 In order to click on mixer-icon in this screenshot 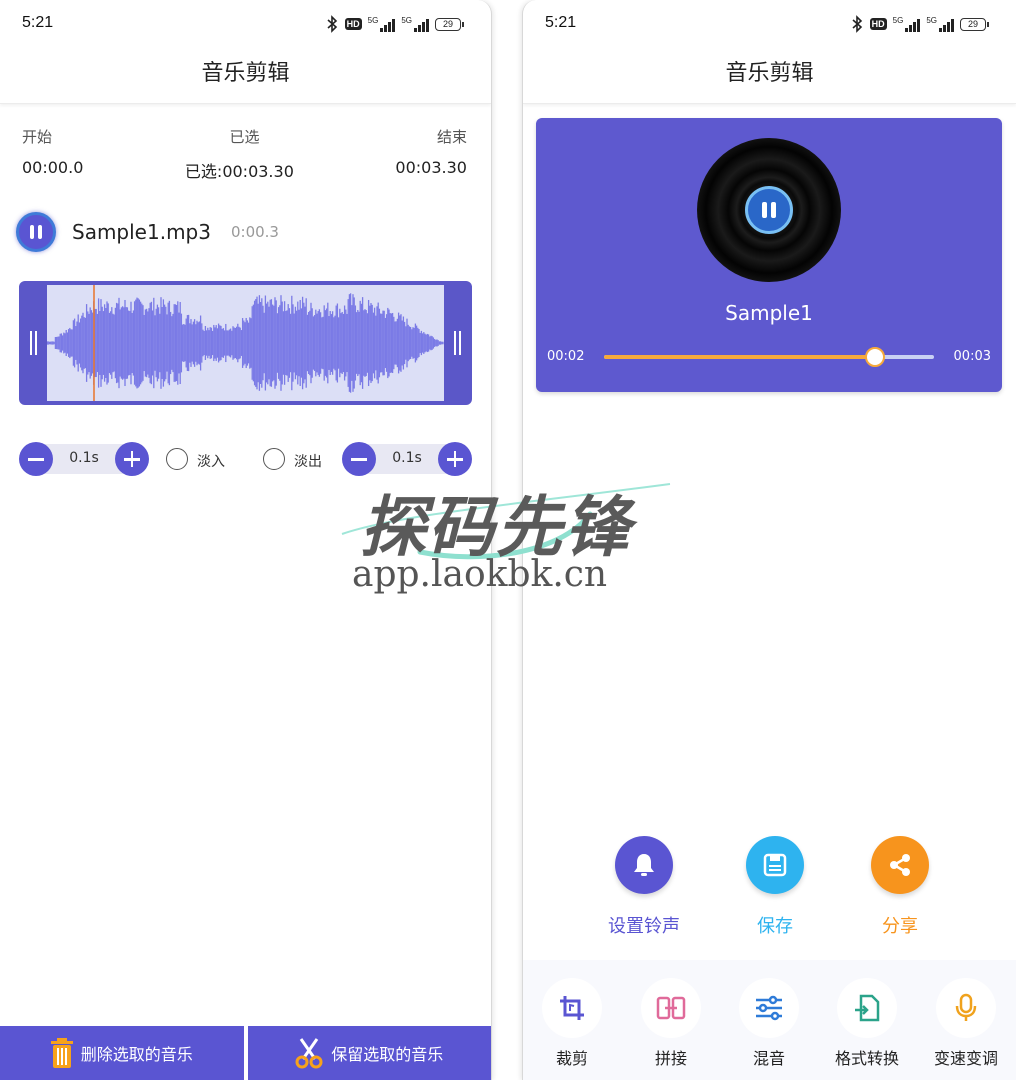, I will do `click(769, 1008)`.